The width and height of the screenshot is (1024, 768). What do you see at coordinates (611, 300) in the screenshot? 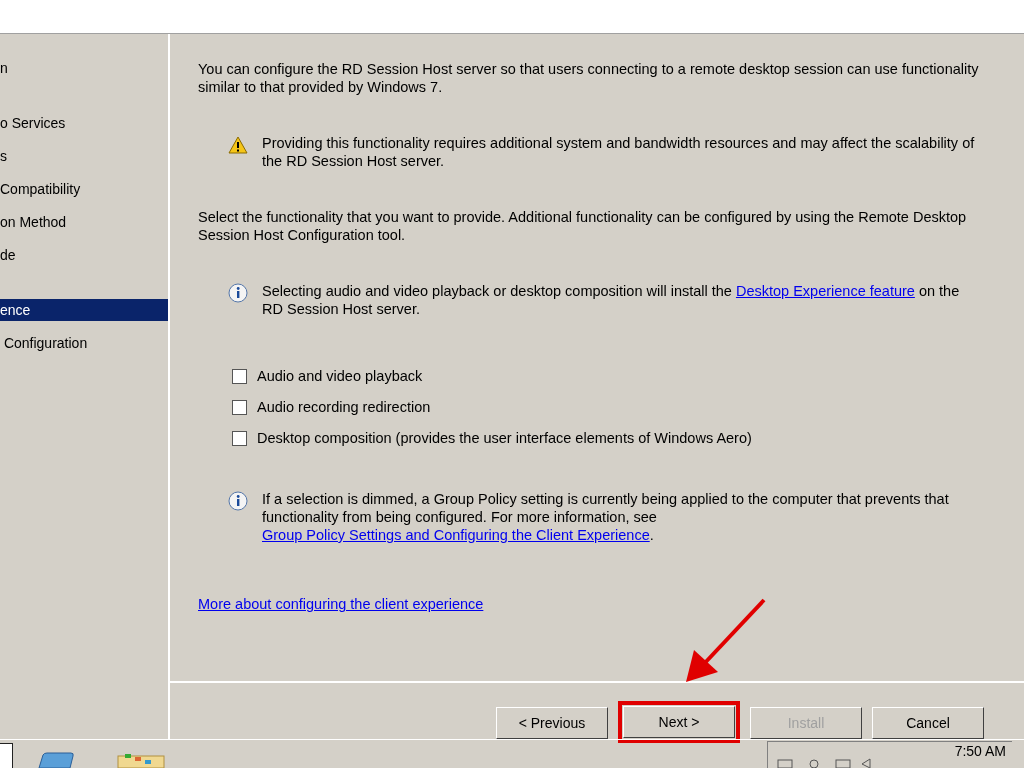
I see `info-text: Selecting audio and video playback or desktop composition will install the Desktop Experience feature on the RD Session Host server.` at bounding box center [611, 300].